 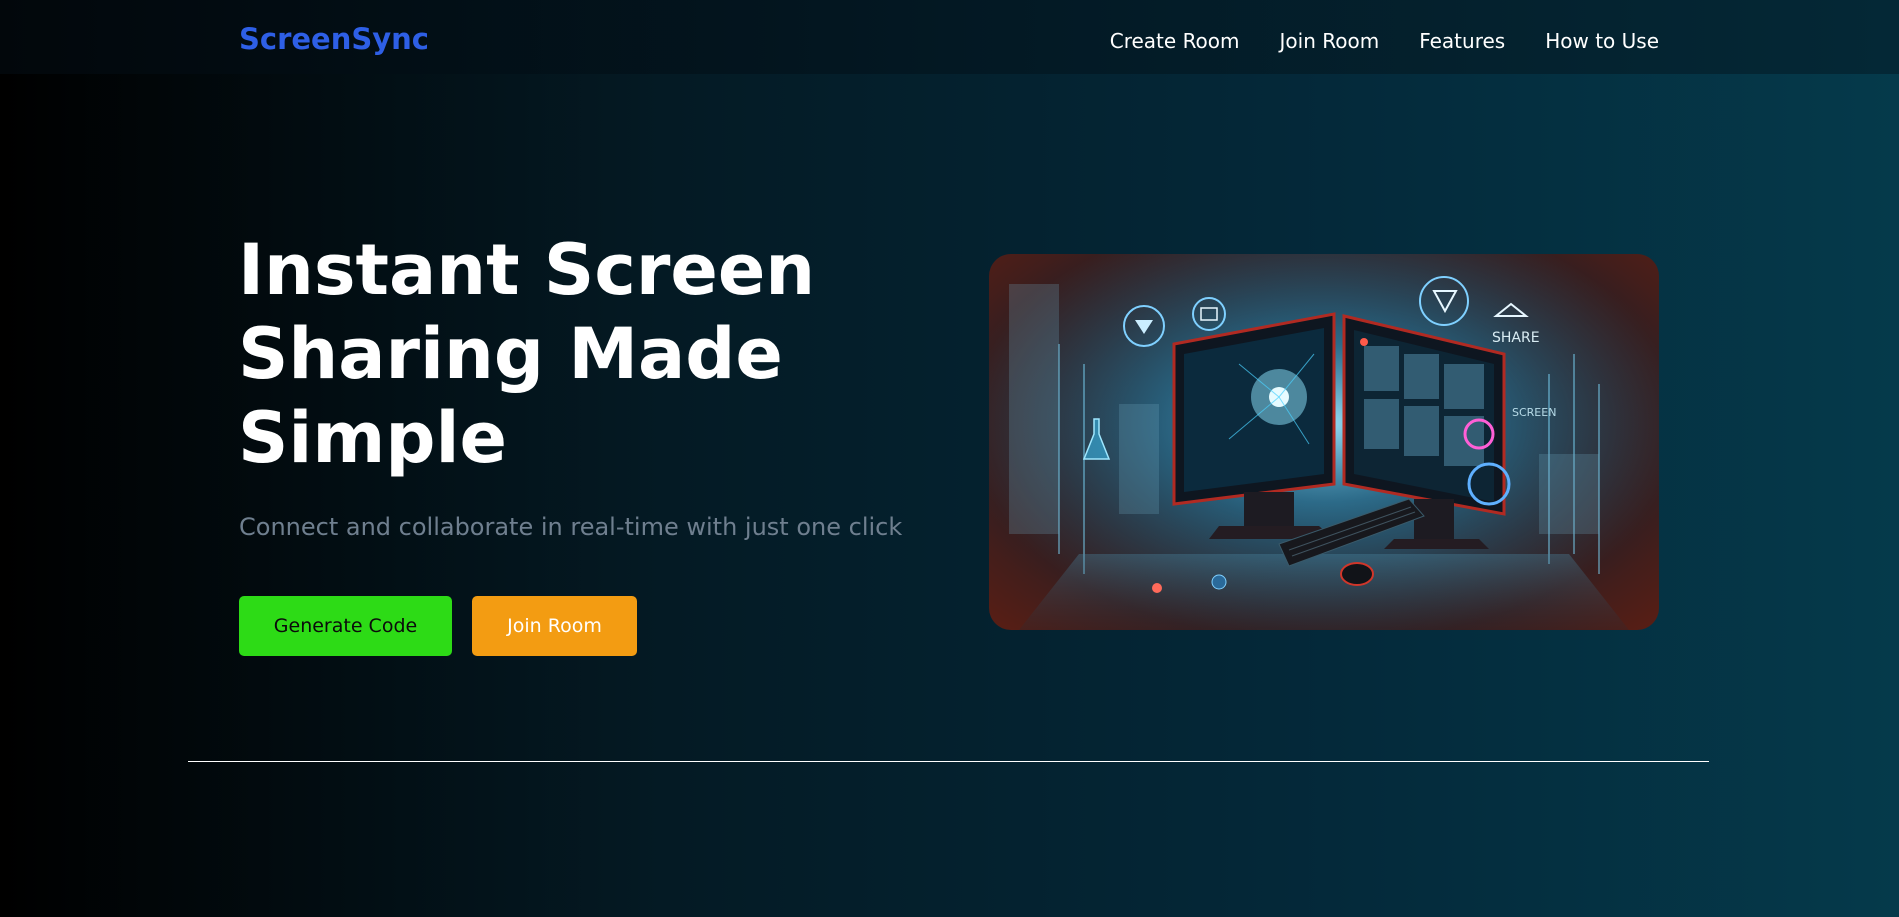 I want to click on join-room-button: Join Room, so click(x=554, y=626).